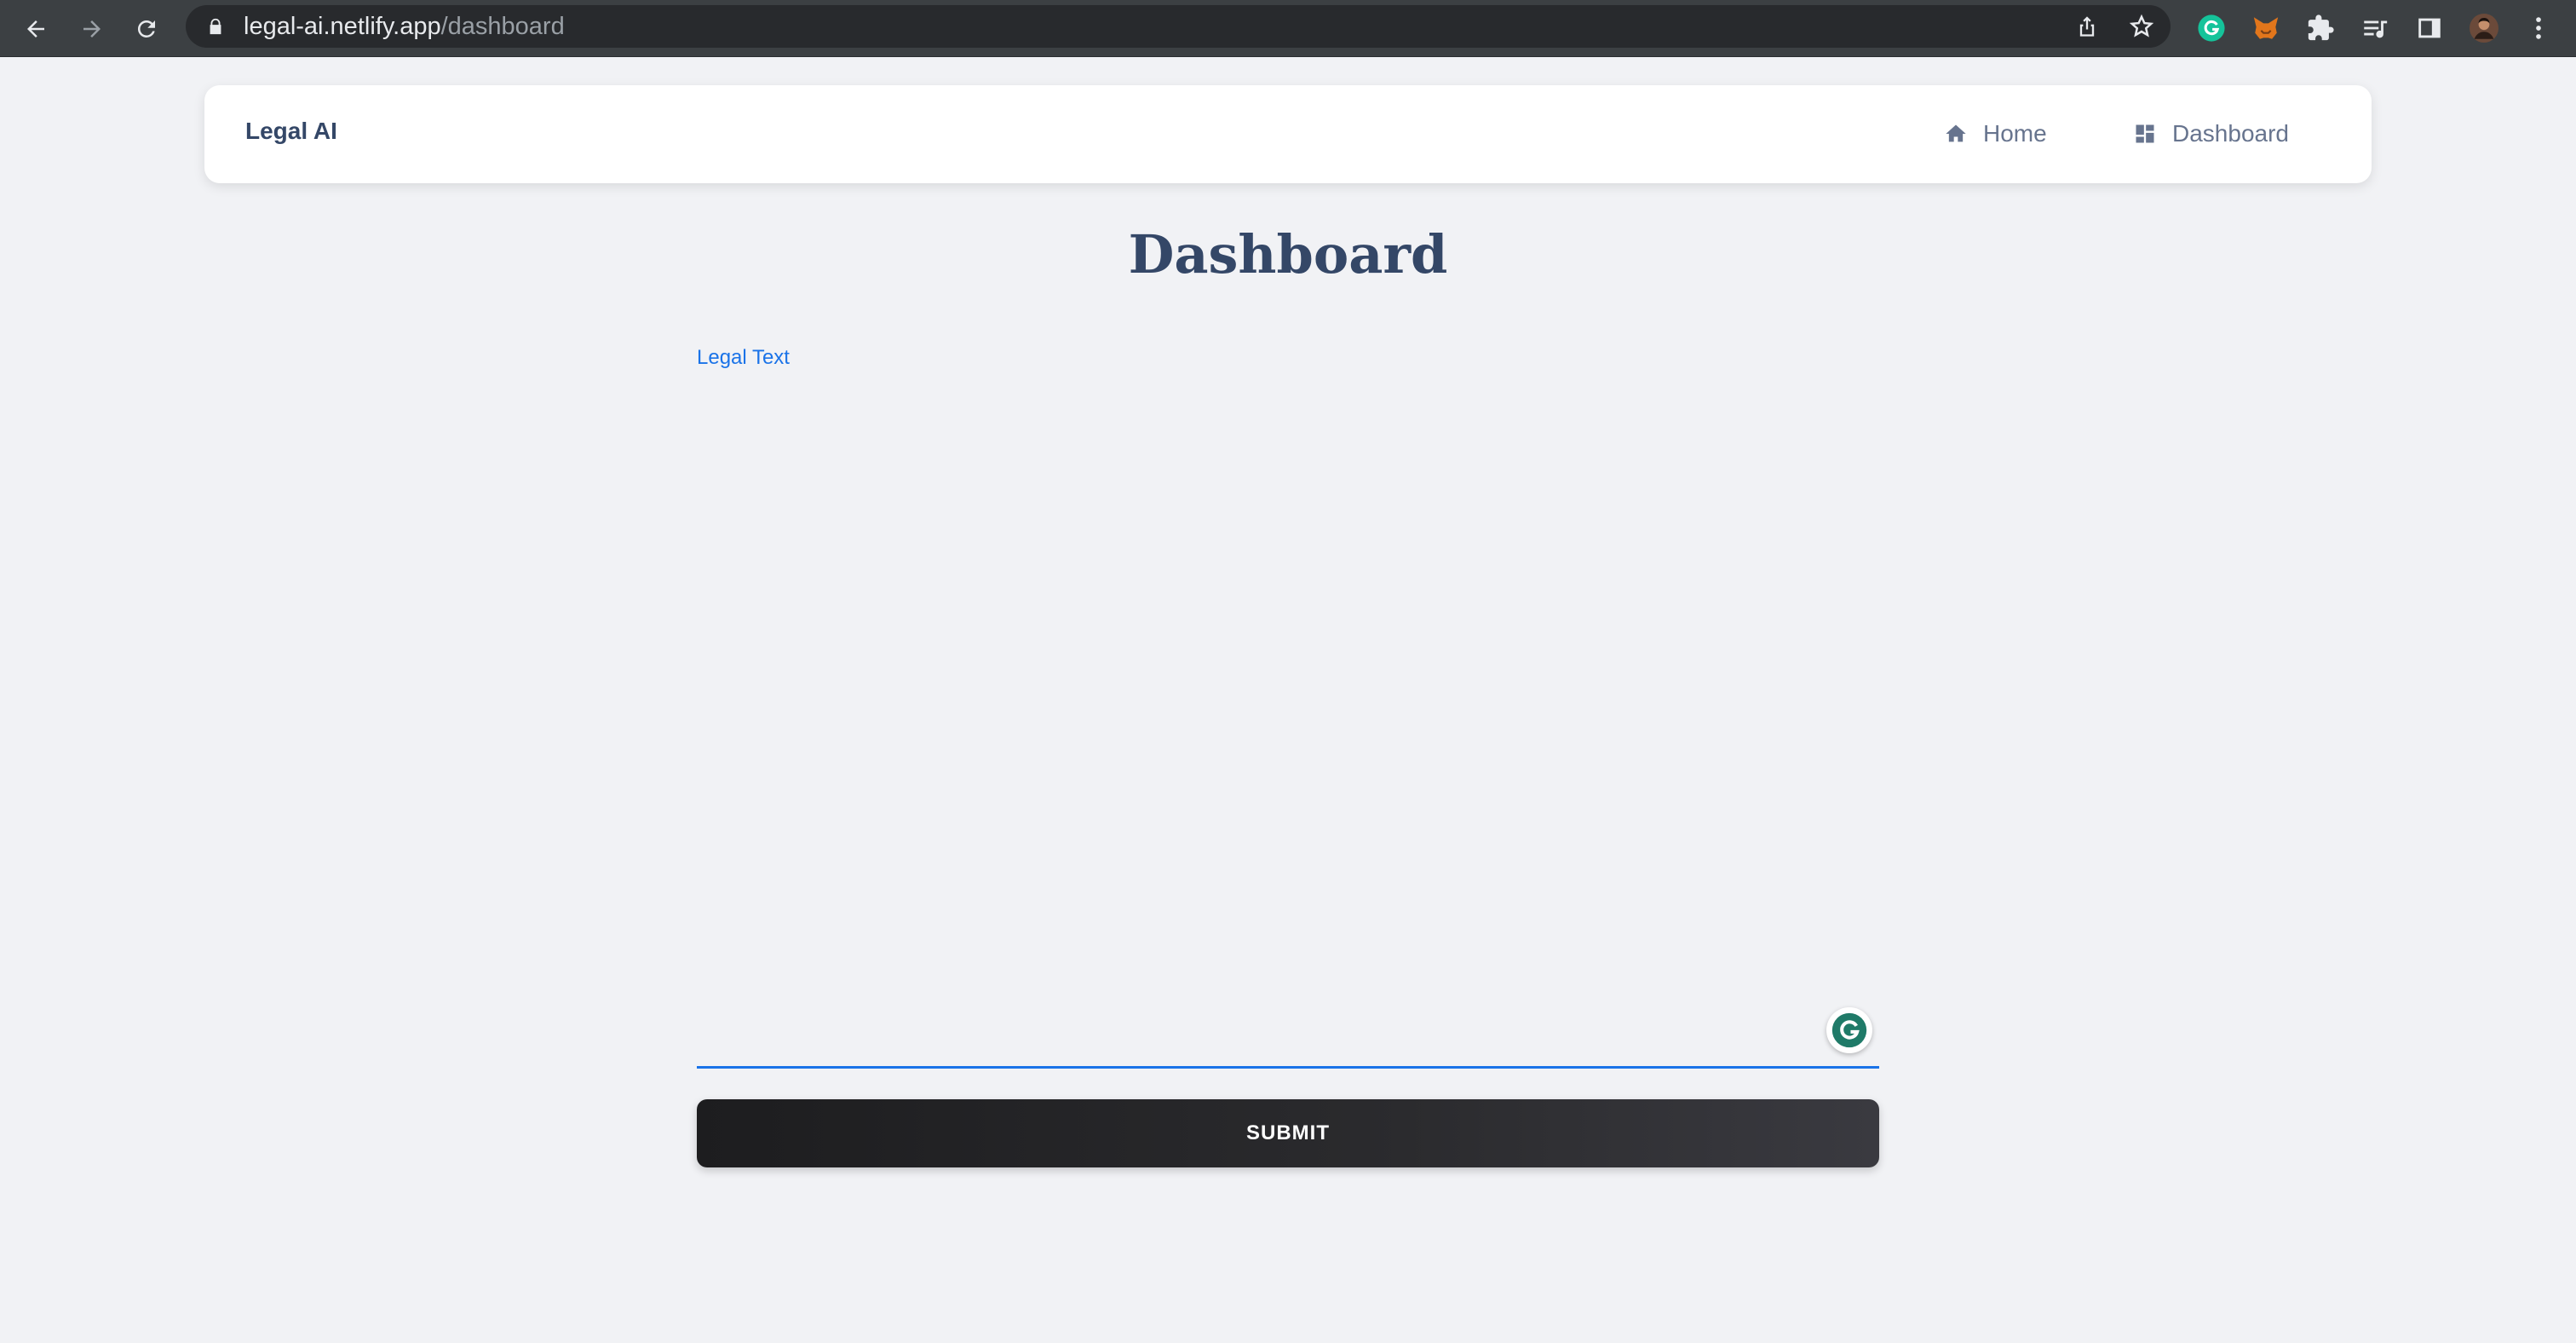 The height and width of the screenshot is (1343, 2576). What do you see at coordinates (1288, 134) in the screenshot?
I see `top-navbar: Legal AI Home Dashboard` at bounding box center [1288, 134].